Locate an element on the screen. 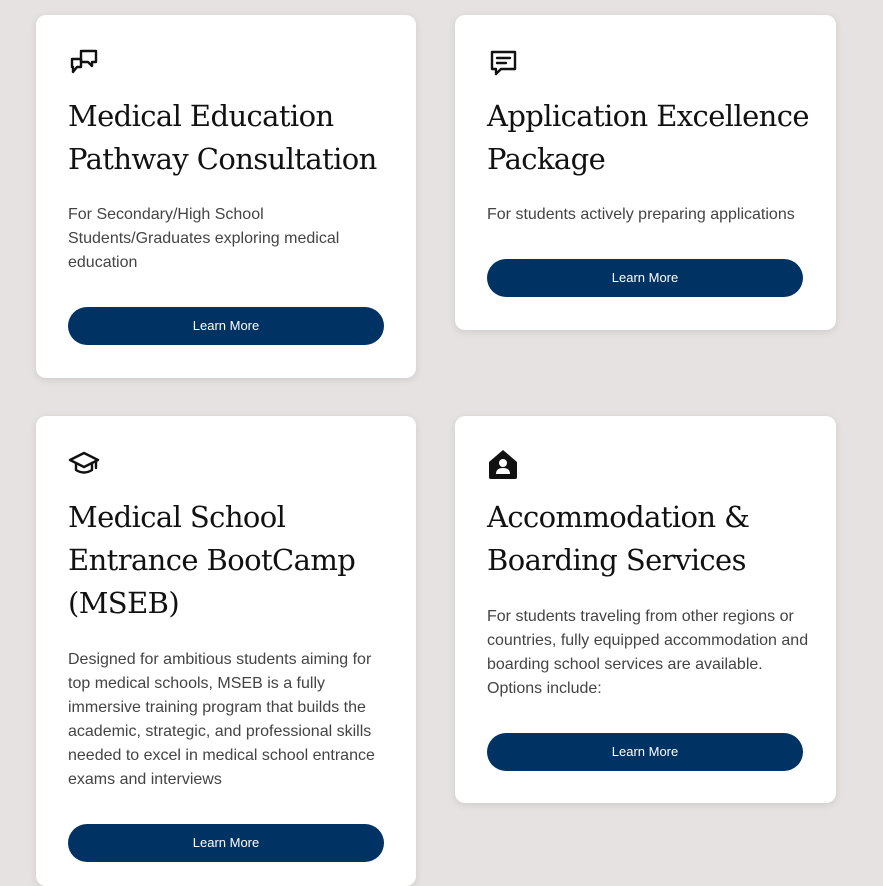 The height and width of the screenshot is (886, 883). card-title: Application Excellence Package is located at coordinates (648, 137).